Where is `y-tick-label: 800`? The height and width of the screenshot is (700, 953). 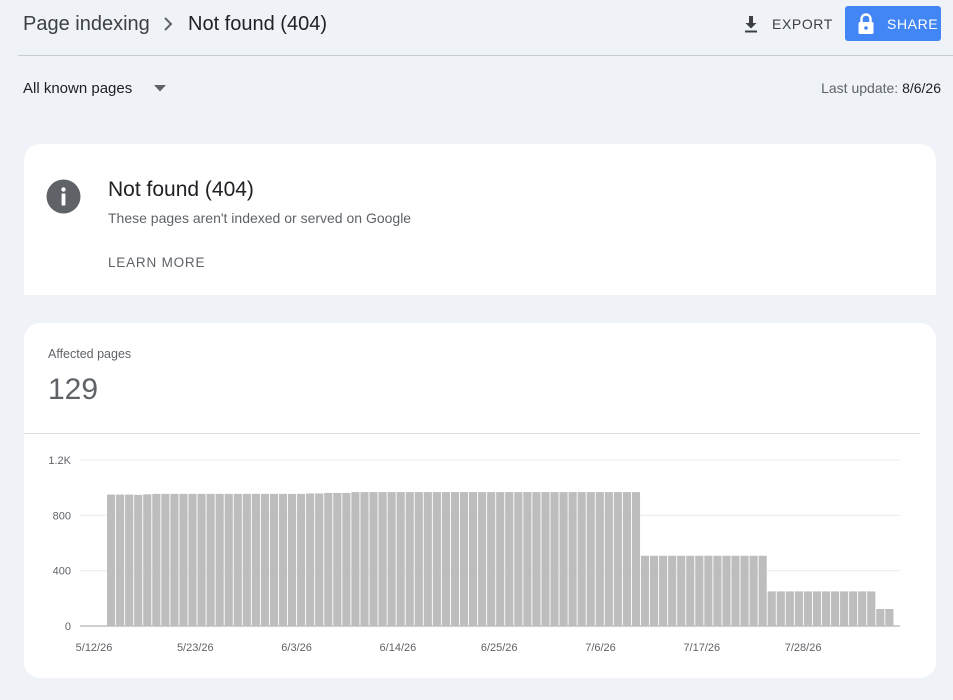 y-tick-label: 800 is located at coordinates (62, 516).